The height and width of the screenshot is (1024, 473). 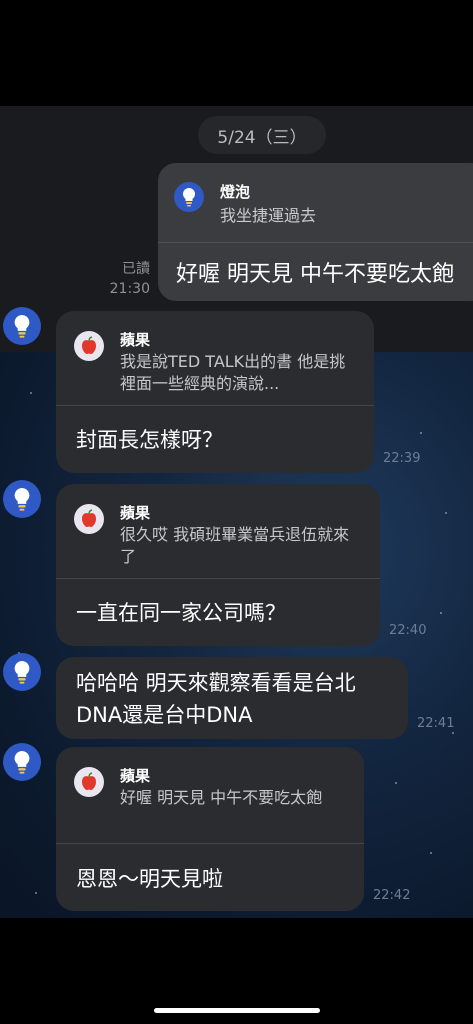 What do you see at coordinates (181, 613) in the screenshot?
I see `message-text: 一直在同一家公司嗎？` at bounding box center [181, 613].